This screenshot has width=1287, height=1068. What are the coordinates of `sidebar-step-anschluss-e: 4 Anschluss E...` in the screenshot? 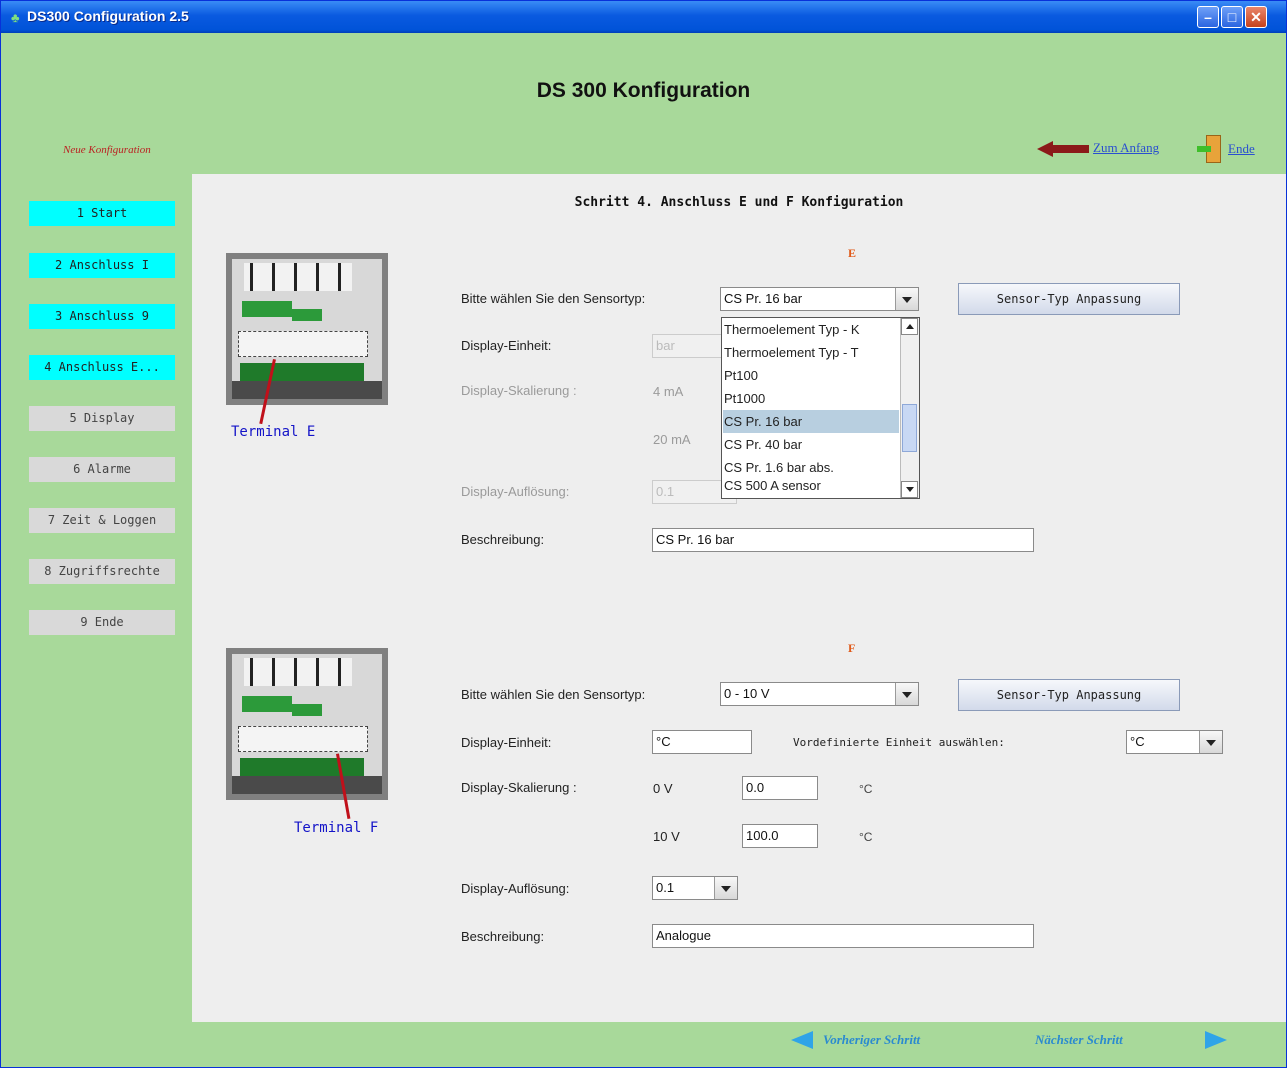 It's located at (102, 367).